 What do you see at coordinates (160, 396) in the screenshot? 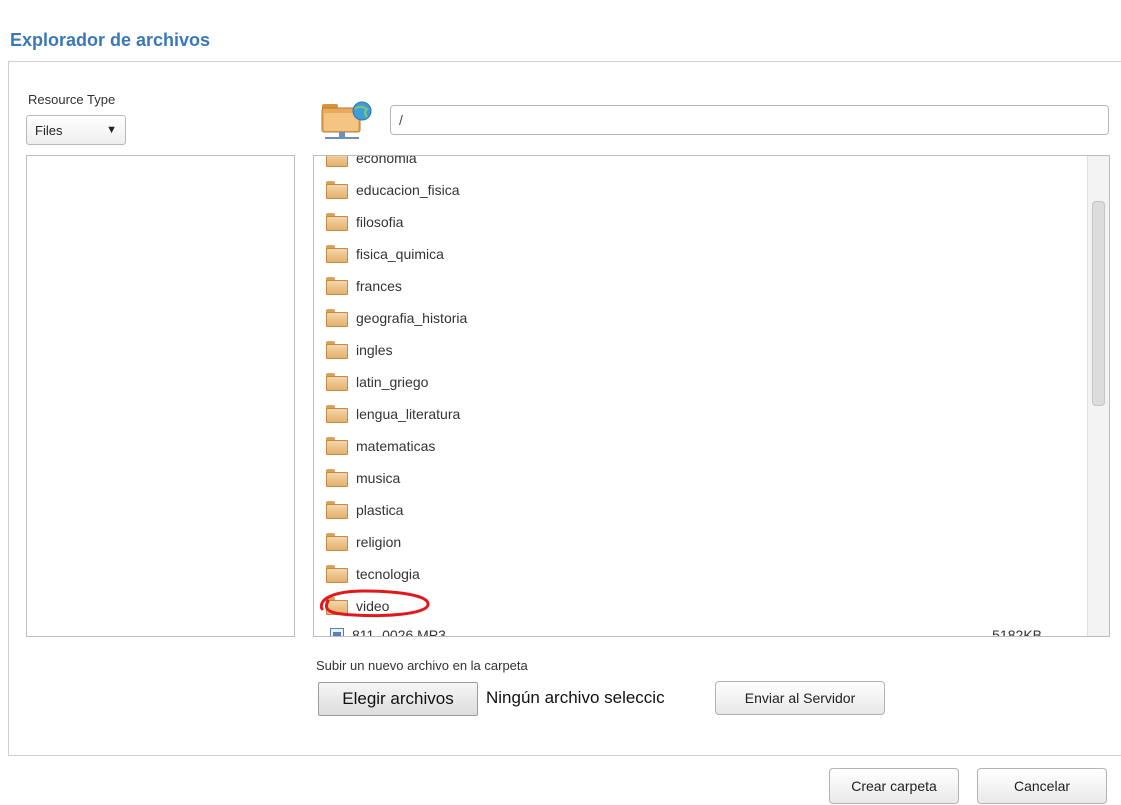
I see `folder-tree-panel` at bounding box center [160, 396].